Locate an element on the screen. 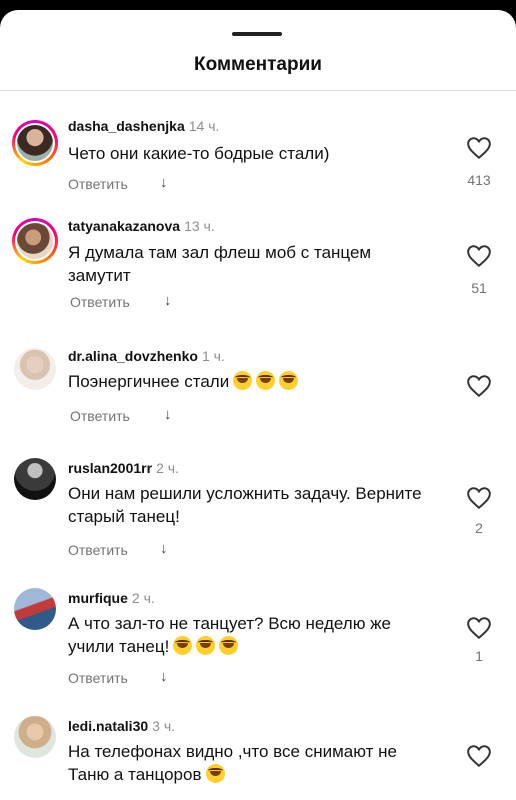 The image size is (516, 800). grinning-sweat-emoji-icon is located at coordinates (215, 773).